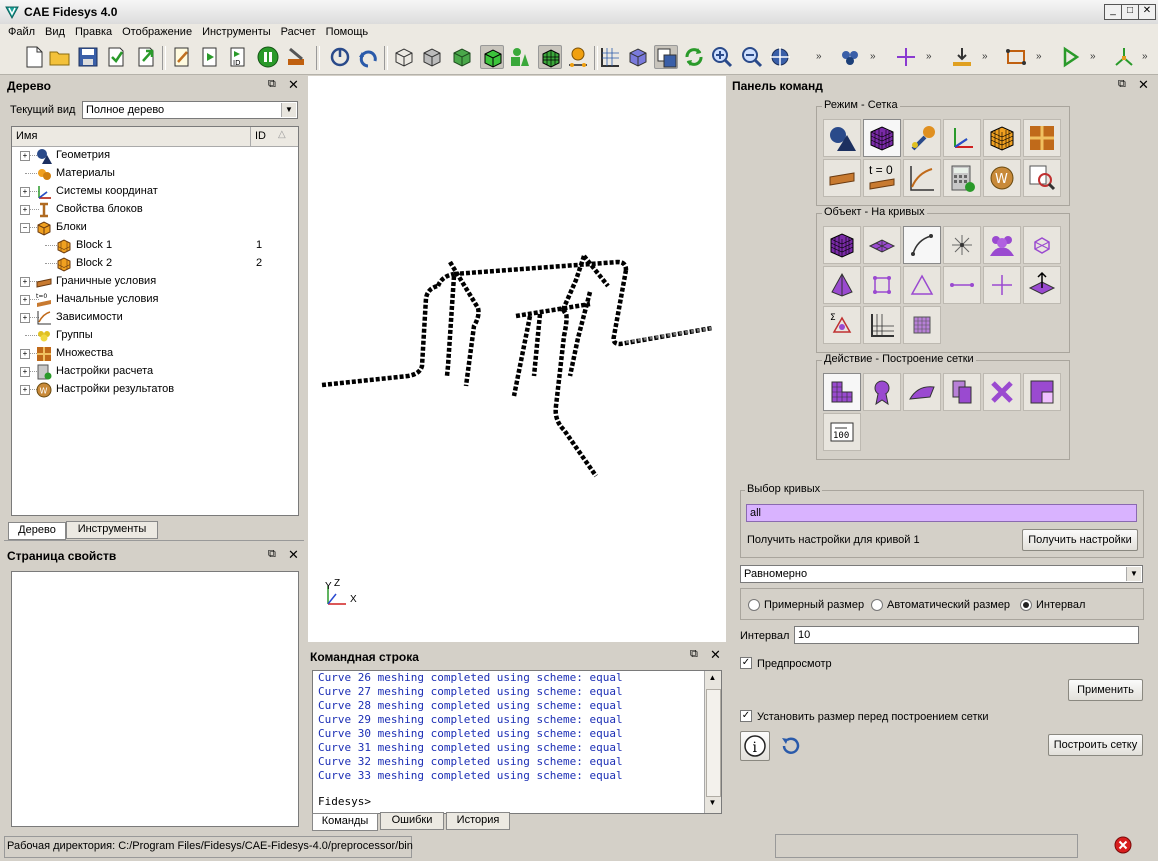 The image size is (1158, 861). What do you see at coordinates (694, 57) in the screenshot?
I see `refresh-icon` at bounding box center [694, 57].